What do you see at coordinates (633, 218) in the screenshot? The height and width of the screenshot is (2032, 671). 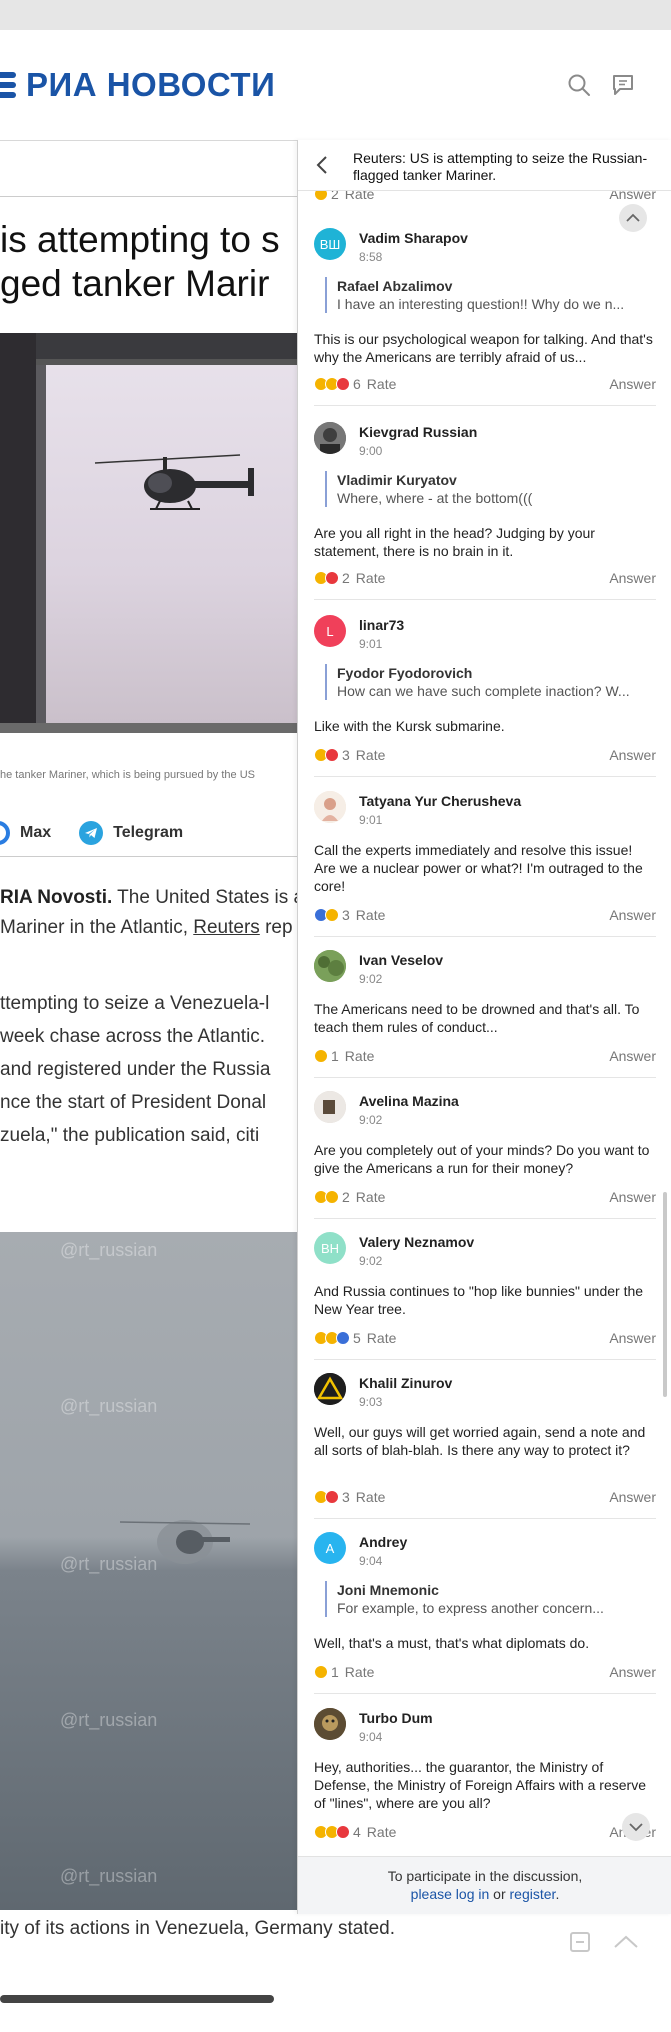 I see `scroll-up-button` at bounding box center [633, 218].